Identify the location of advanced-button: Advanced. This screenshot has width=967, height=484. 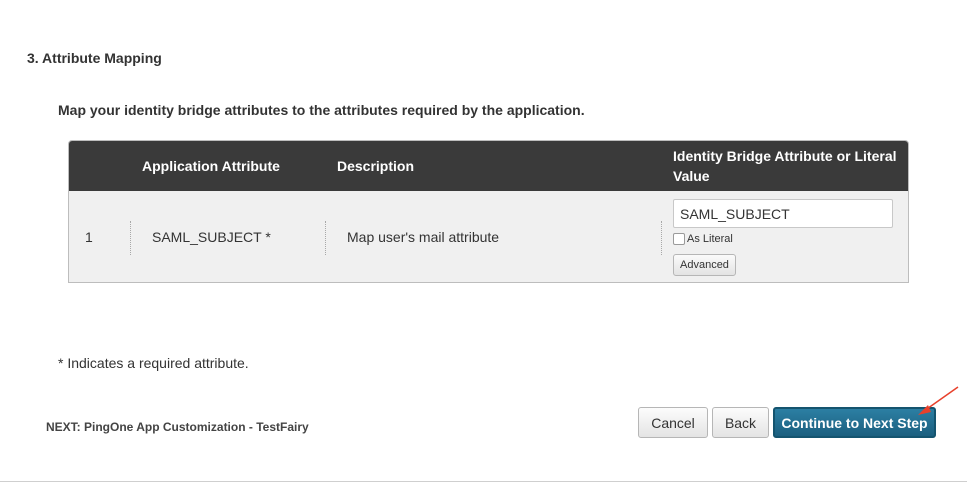
(704, 265).